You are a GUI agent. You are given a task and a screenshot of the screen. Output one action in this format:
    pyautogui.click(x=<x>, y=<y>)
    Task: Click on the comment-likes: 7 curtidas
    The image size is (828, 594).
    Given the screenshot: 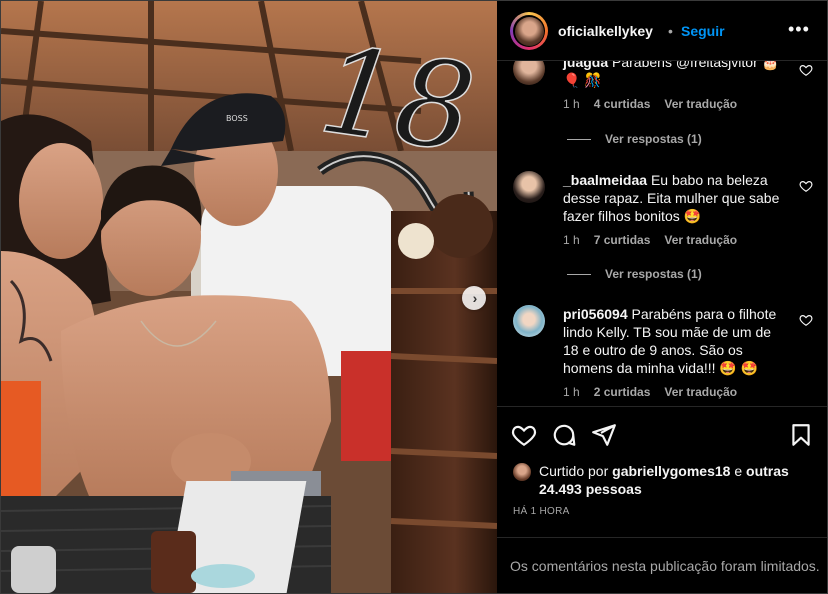 What is the action you would take?
    pyautogui.click(x=622, y=240)
    